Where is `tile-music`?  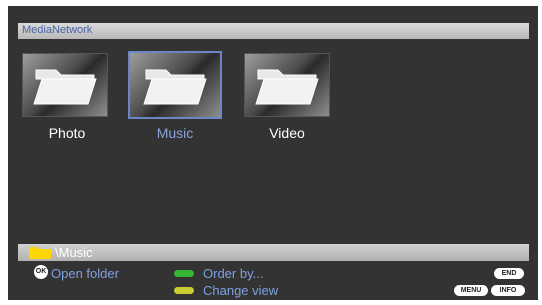 tile-music is located at coordinates (175, 85).